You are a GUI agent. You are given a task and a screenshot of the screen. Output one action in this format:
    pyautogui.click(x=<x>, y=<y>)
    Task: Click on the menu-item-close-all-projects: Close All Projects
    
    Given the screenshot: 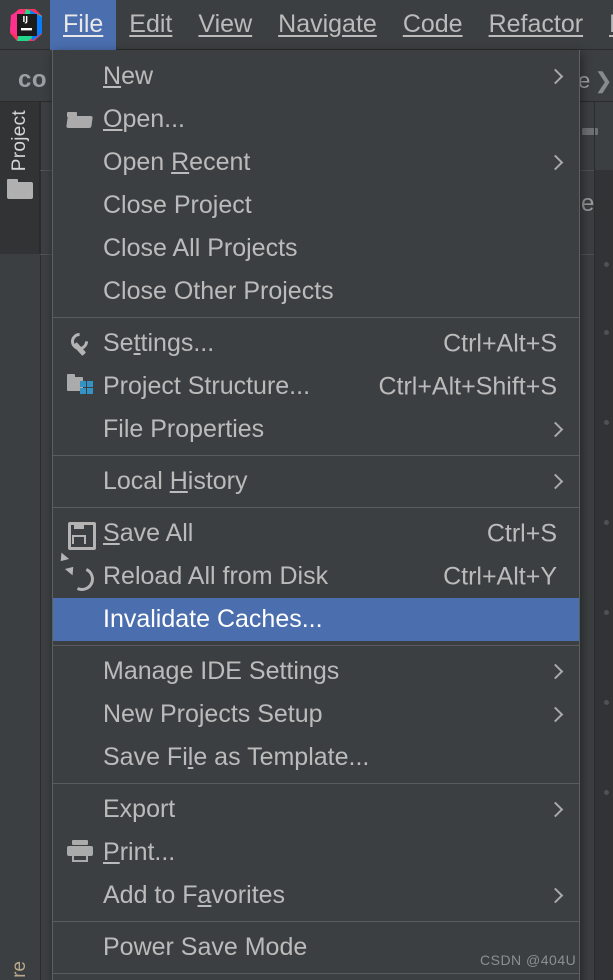 What is the action you would take?
    pyautogui.click(x=316, y=248)
    